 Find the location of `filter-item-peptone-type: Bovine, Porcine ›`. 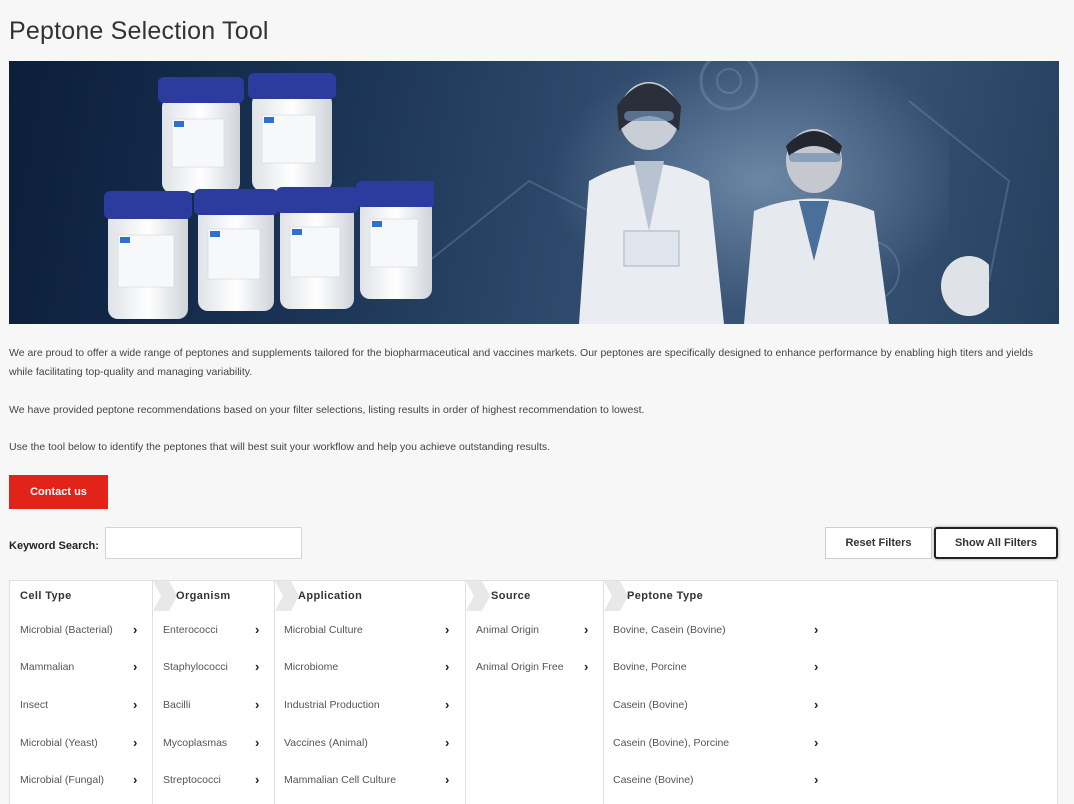

filter-item-peptone-type: Bovine, Porcine › is located at coordinates (718, 668).